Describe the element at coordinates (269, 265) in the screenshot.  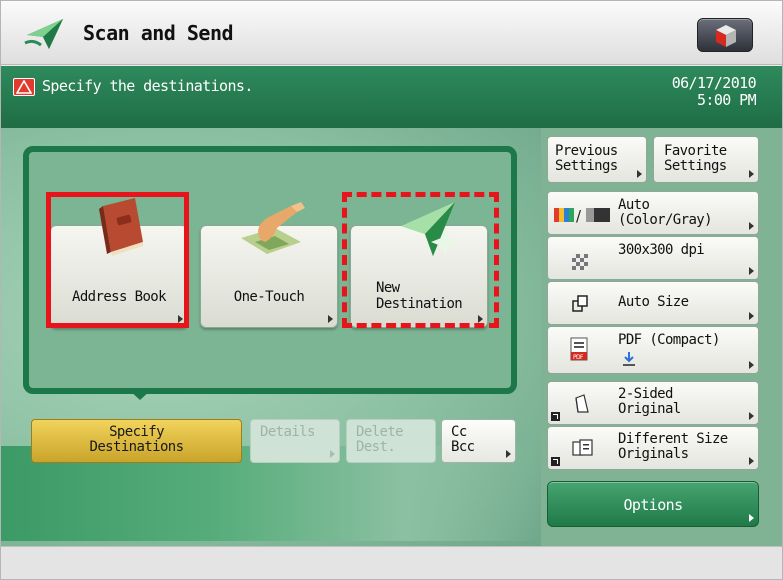
I see `one-touch-button: One-Touch` at that location.